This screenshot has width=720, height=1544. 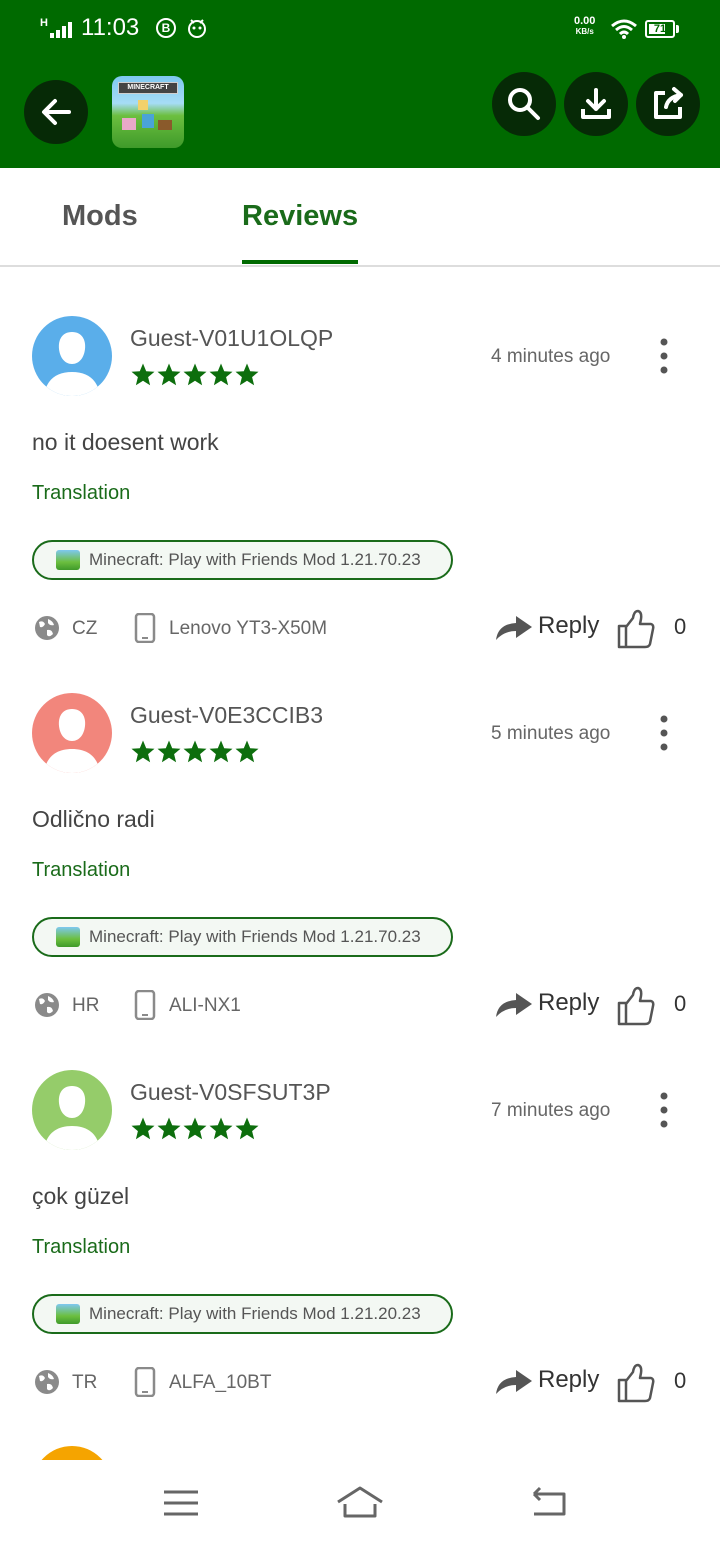 I want to click on review-time: 5 minutes ago, so click(x=551, y=733).